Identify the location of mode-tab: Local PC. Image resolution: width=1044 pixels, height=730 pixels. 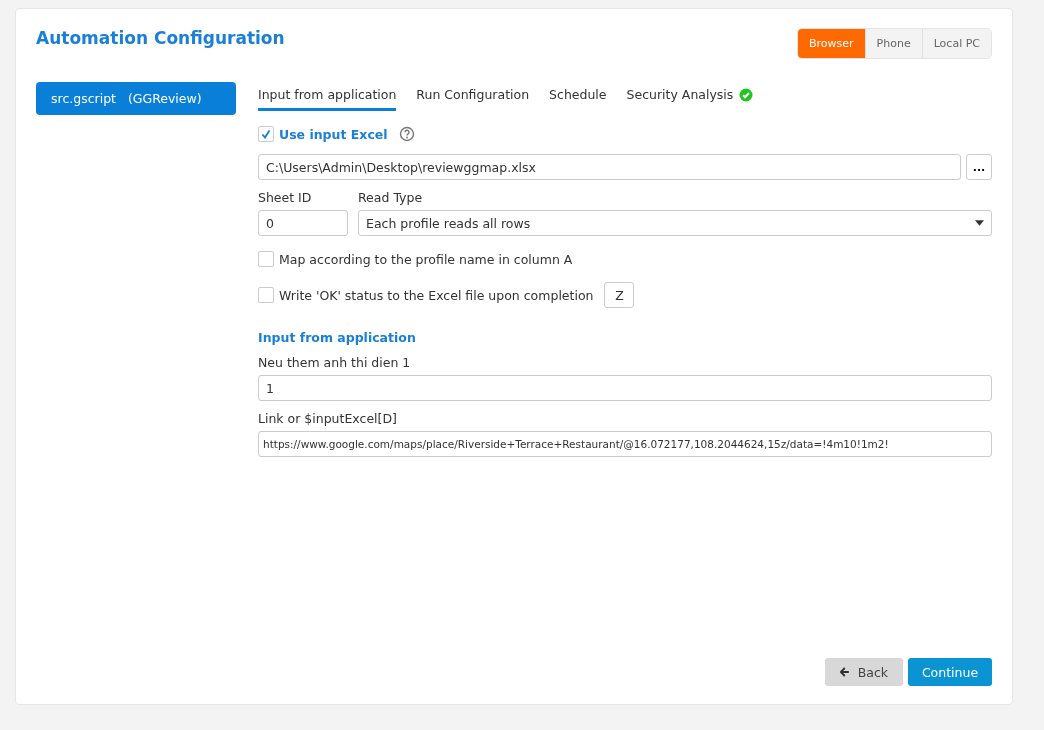
(956, 43).